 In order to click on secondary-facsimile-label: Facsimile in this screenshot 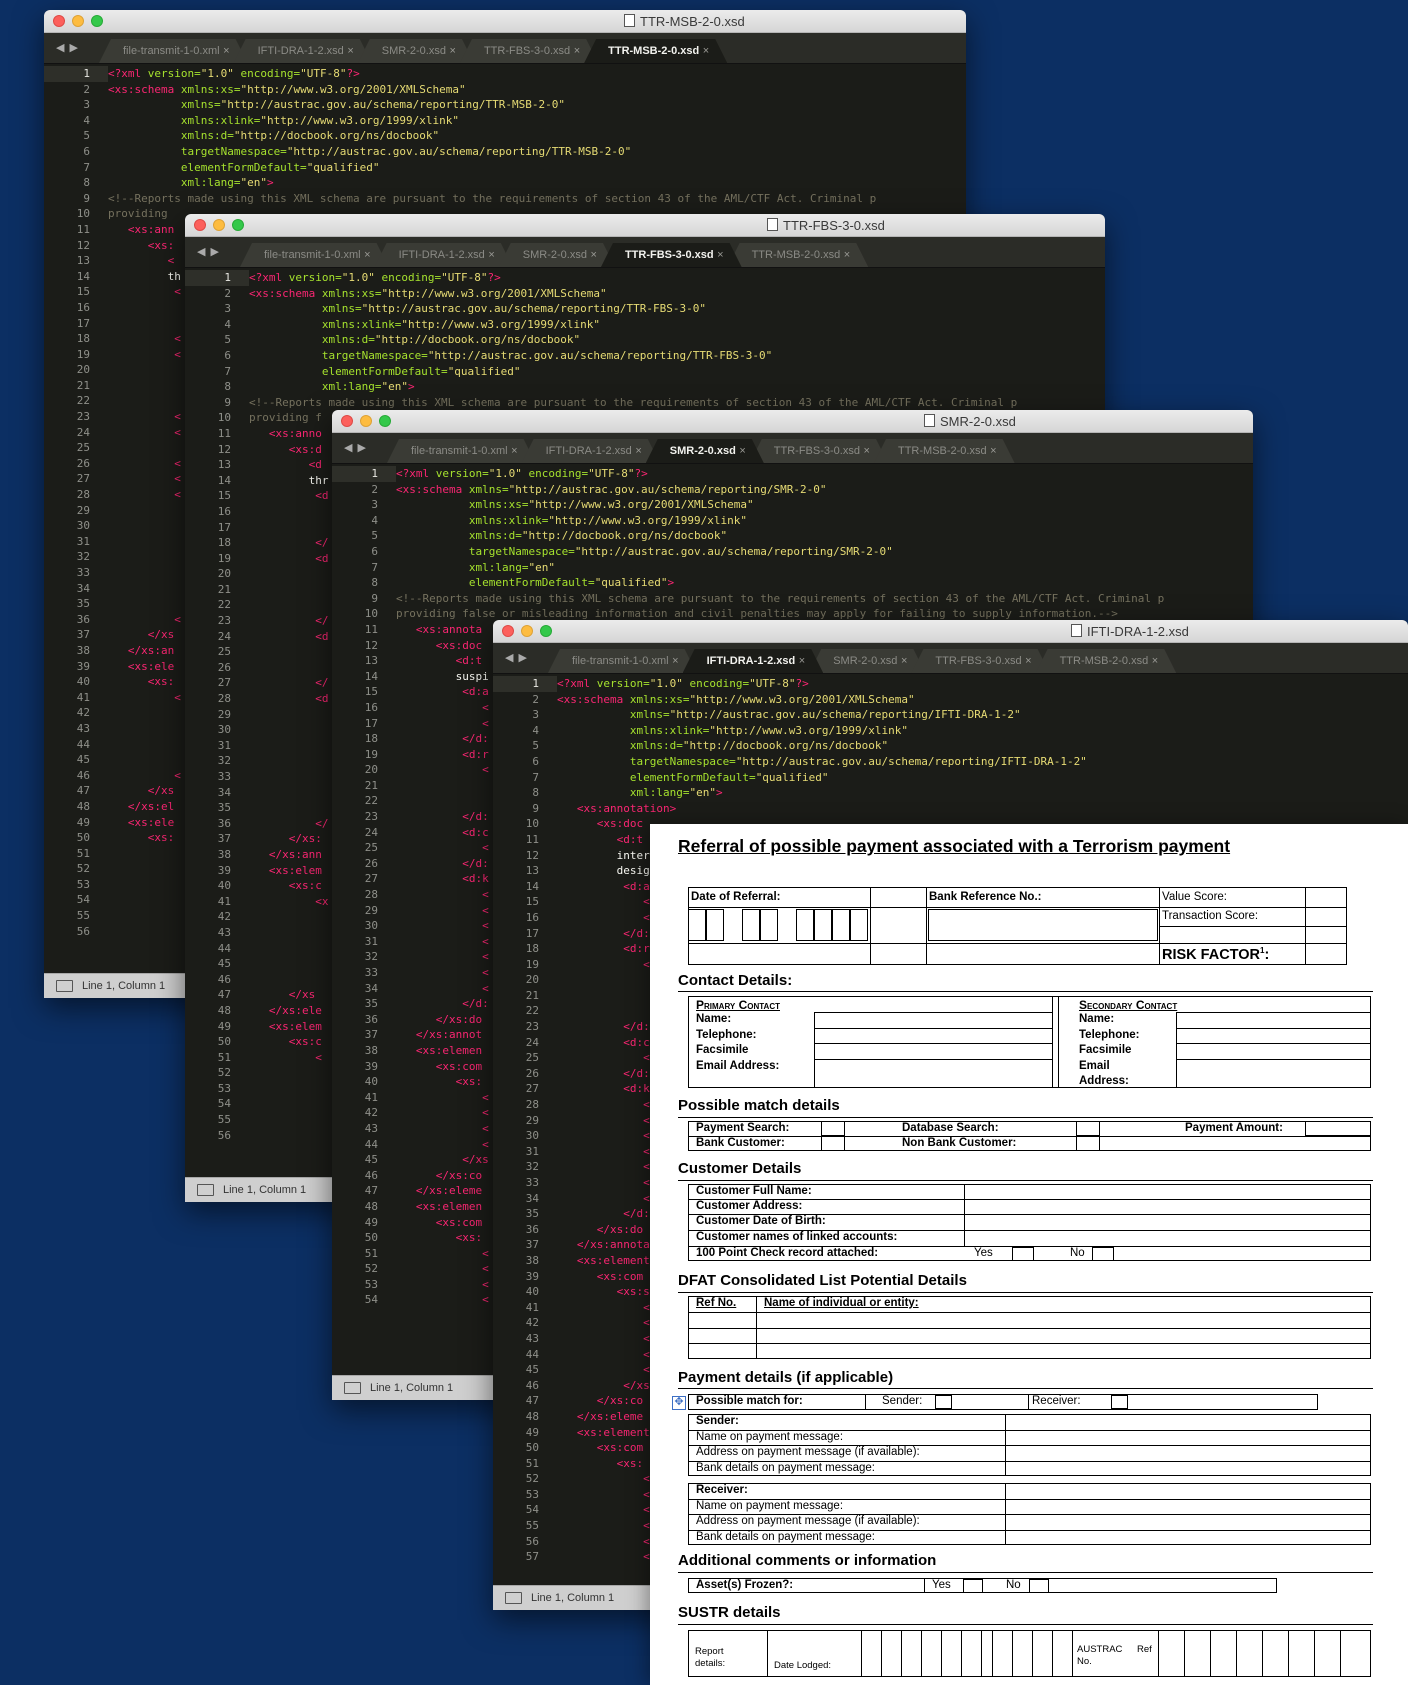, I will do `click(1105, 1050)`.